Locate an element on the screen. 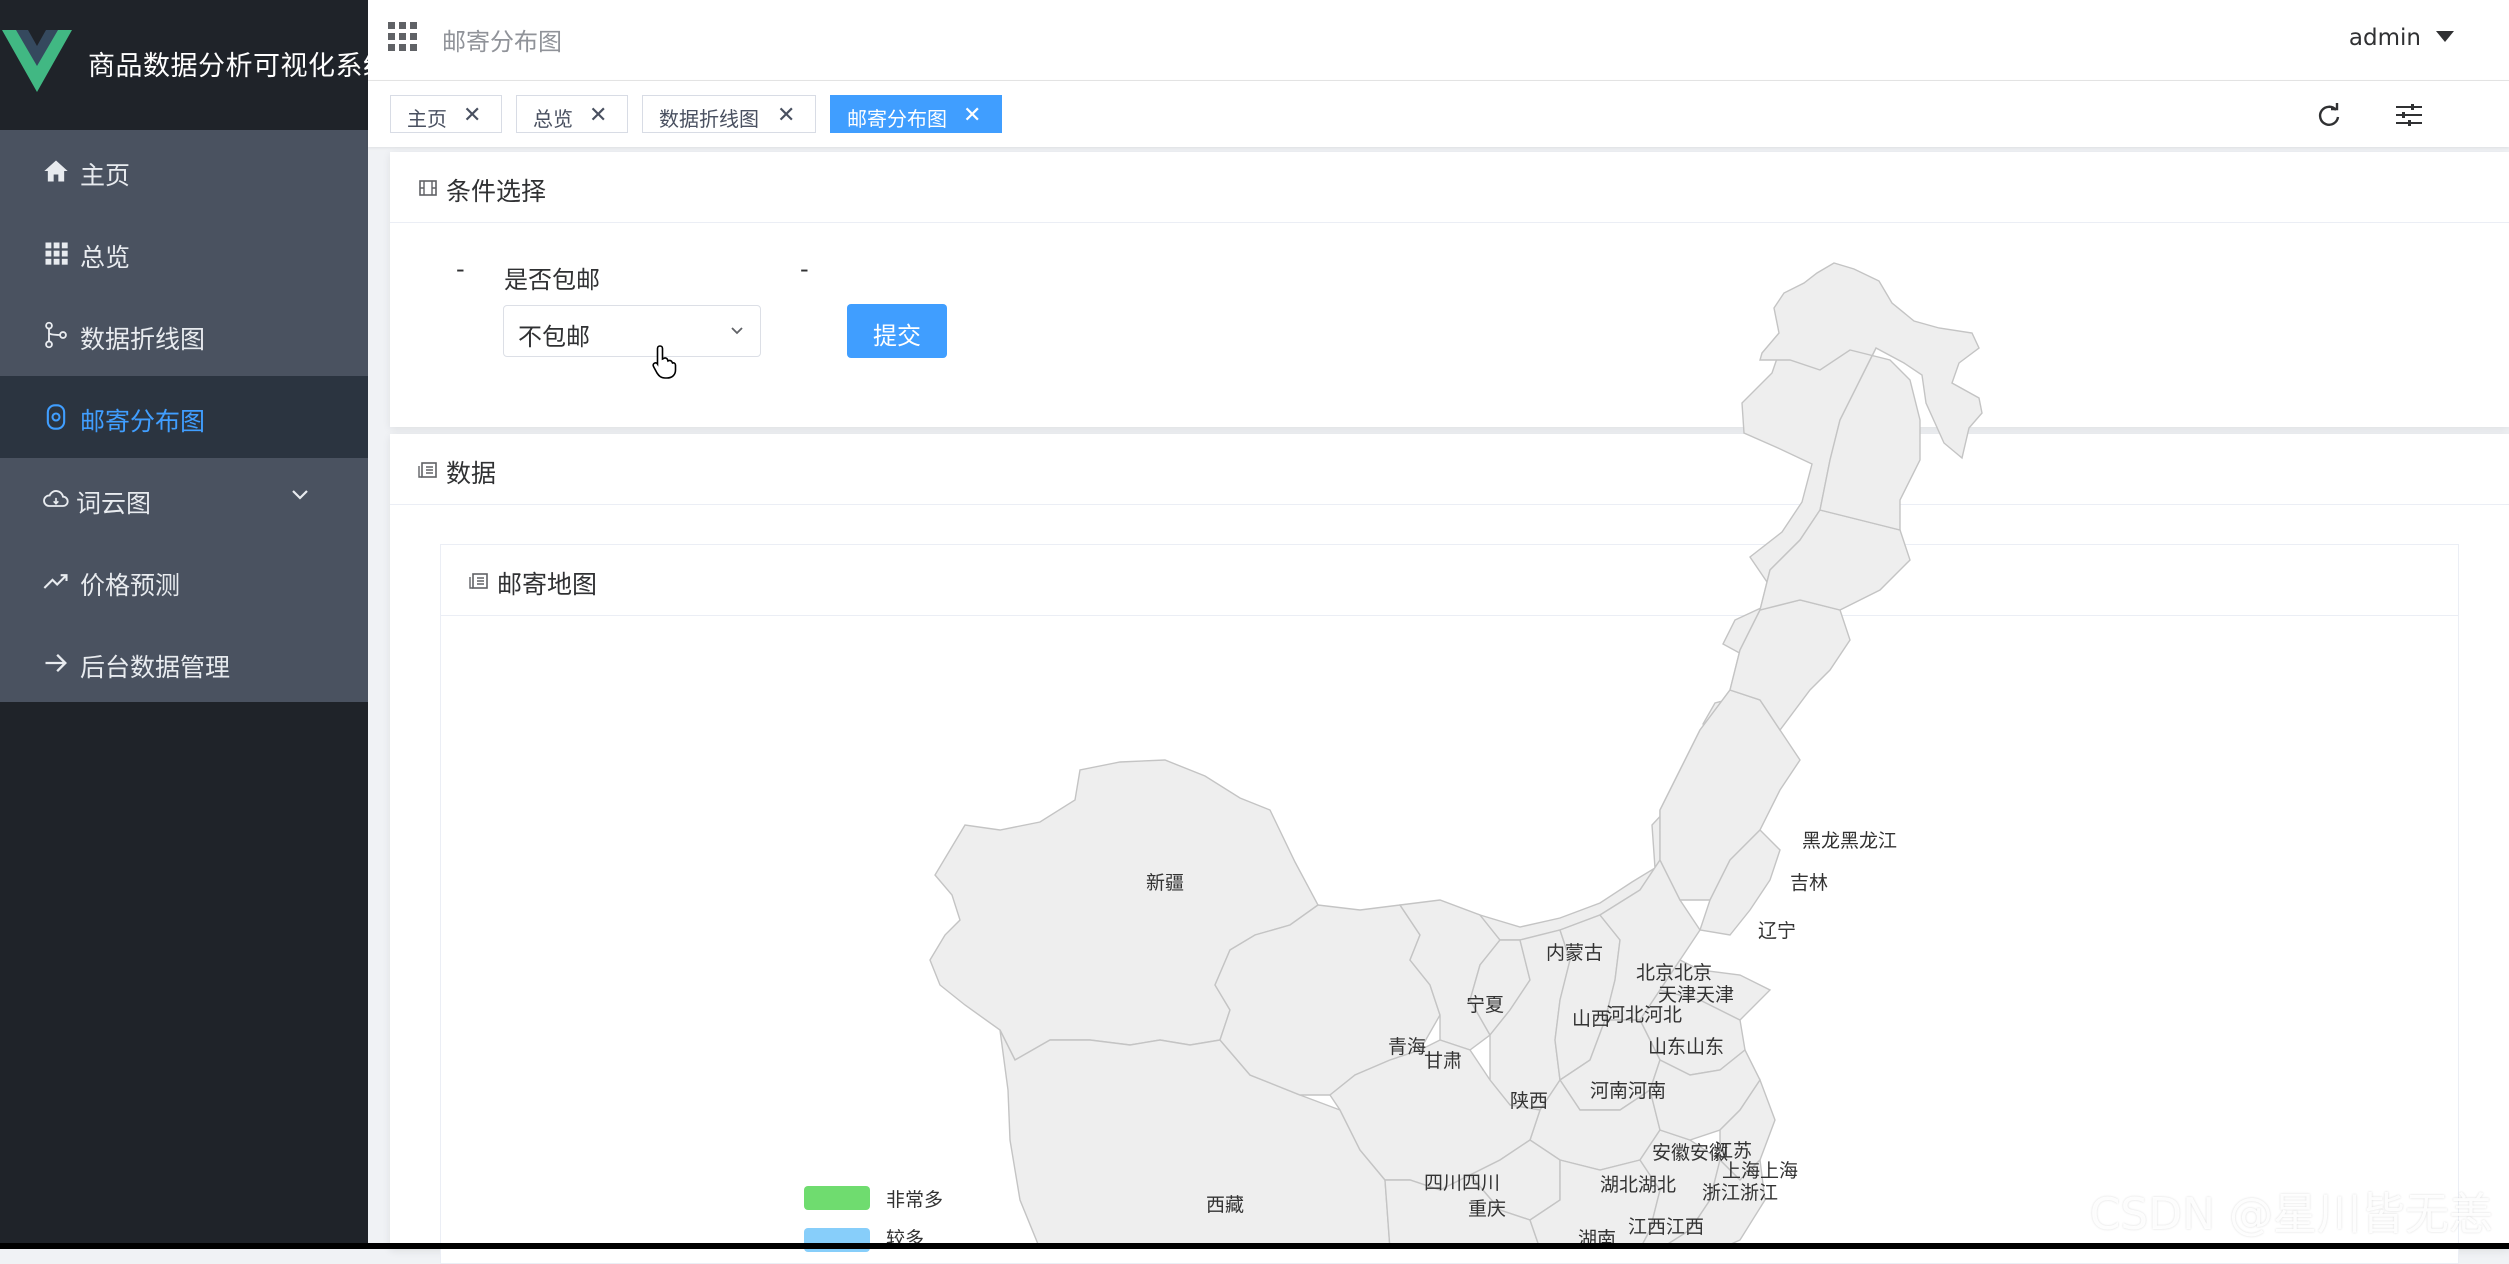 This screenshot has width=2509, height=1264. bottom-edge is located at coordinates (1254, 1246).